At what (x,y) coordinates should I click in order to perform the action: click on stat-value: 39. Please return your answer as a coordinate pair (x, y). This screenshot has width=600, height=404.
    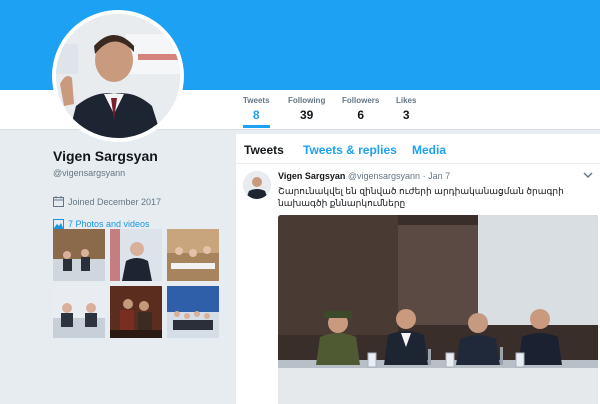
    Looking at the image, I should click on (306, 115).